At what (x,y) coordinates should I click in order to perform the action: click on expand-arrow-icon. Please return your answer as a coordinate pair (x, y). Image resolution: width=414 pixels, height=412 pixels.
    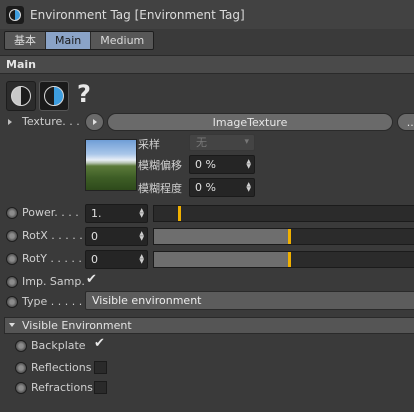
    Looking at the image, I should click on (10, 122).